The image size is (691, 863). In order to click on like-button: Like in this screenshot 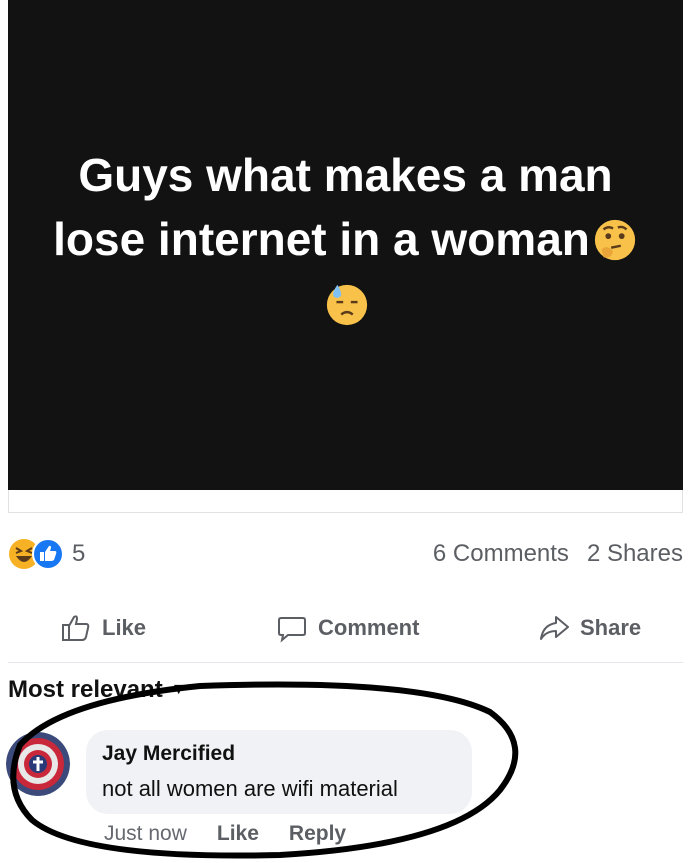, I will do `click(103, 628)`.